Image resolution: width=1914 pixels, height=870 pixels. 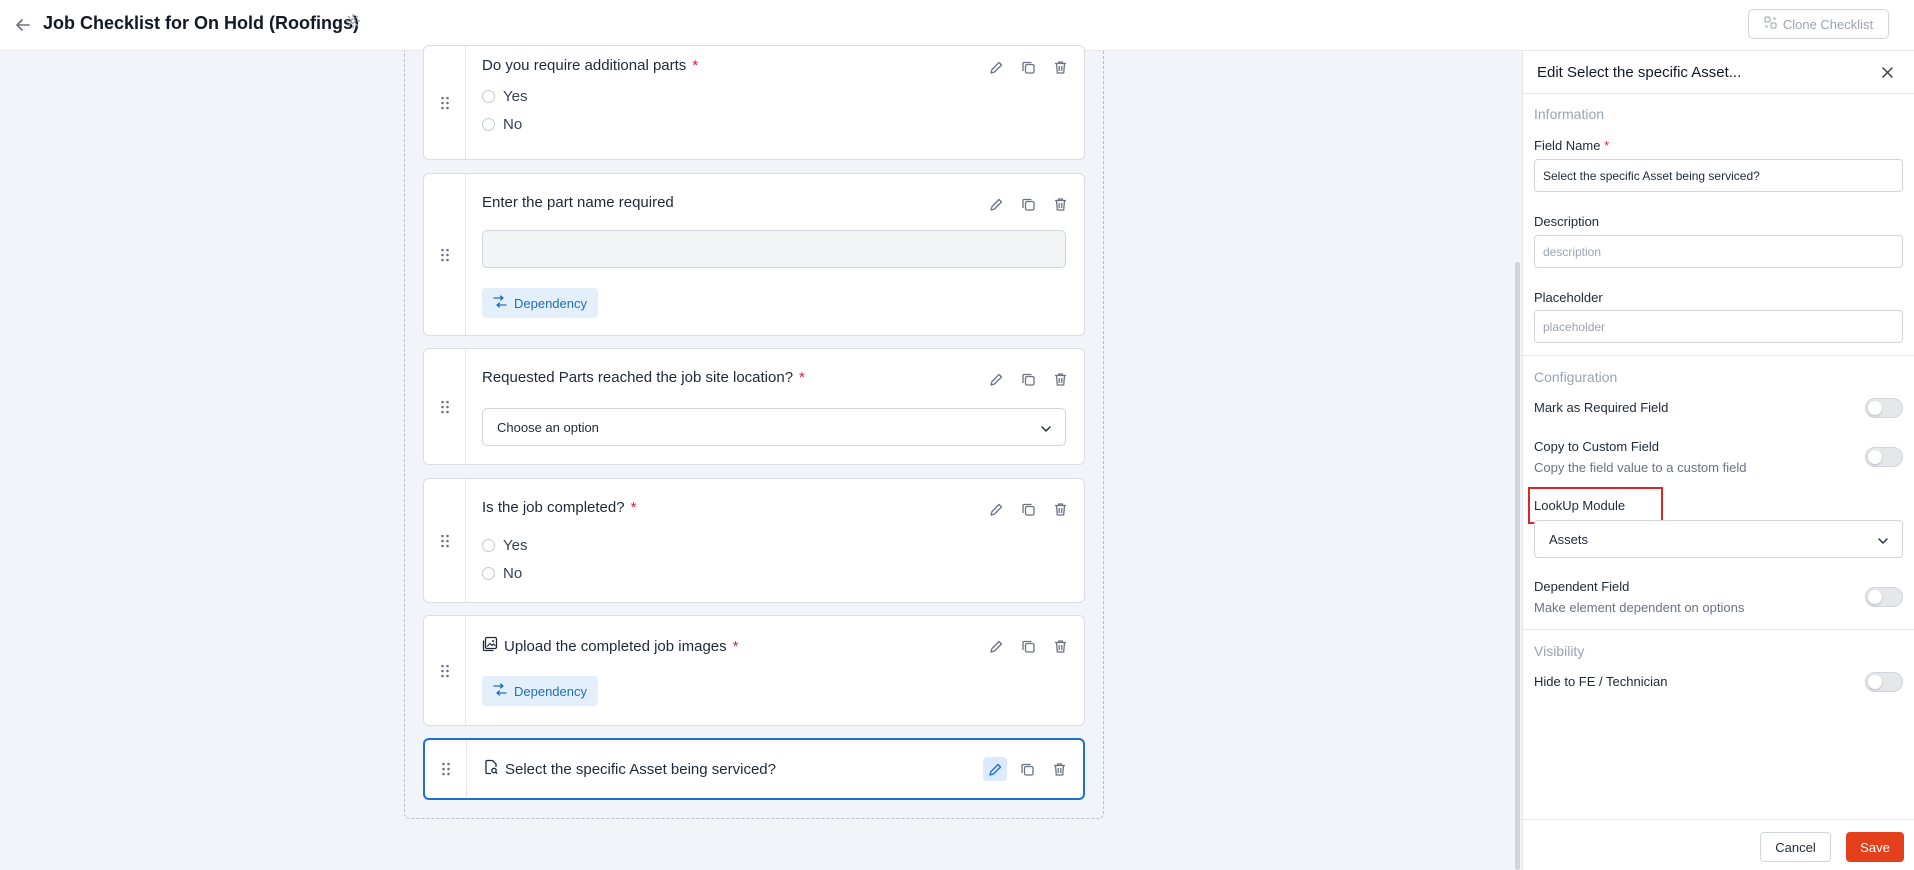 What do you see at coordinates (1718, 539) in the screenshot?
I see `lookup-module-select: Assets` at bounding box center [1718, 539].